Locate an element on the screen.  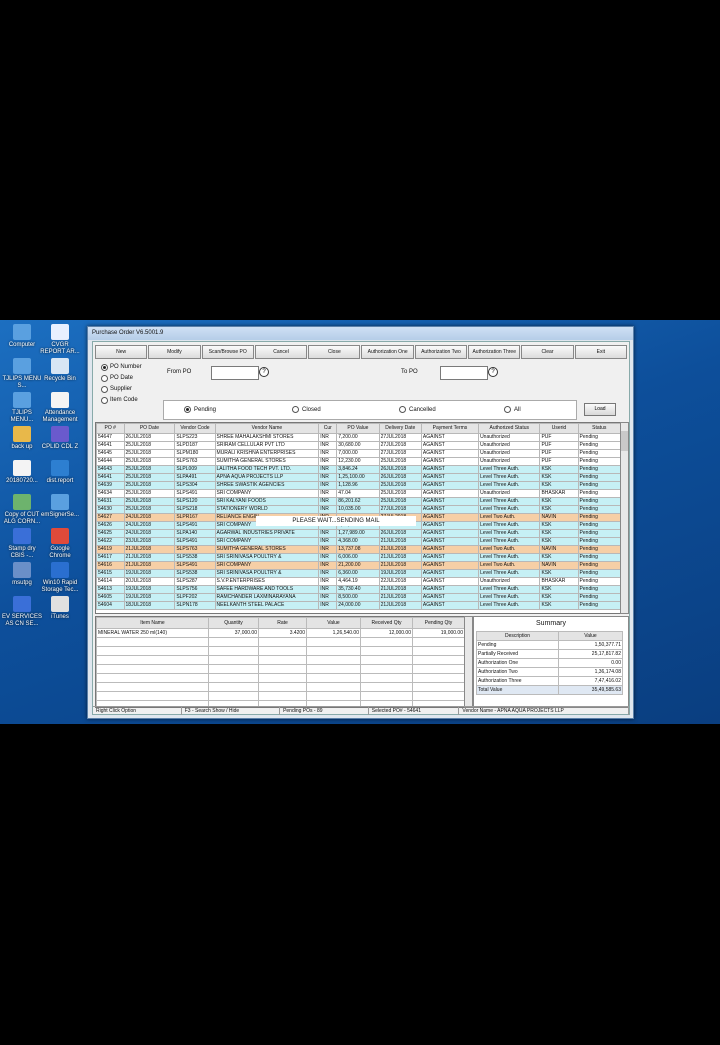
column-header: Authorized Status is located at coordinates (509, 428).